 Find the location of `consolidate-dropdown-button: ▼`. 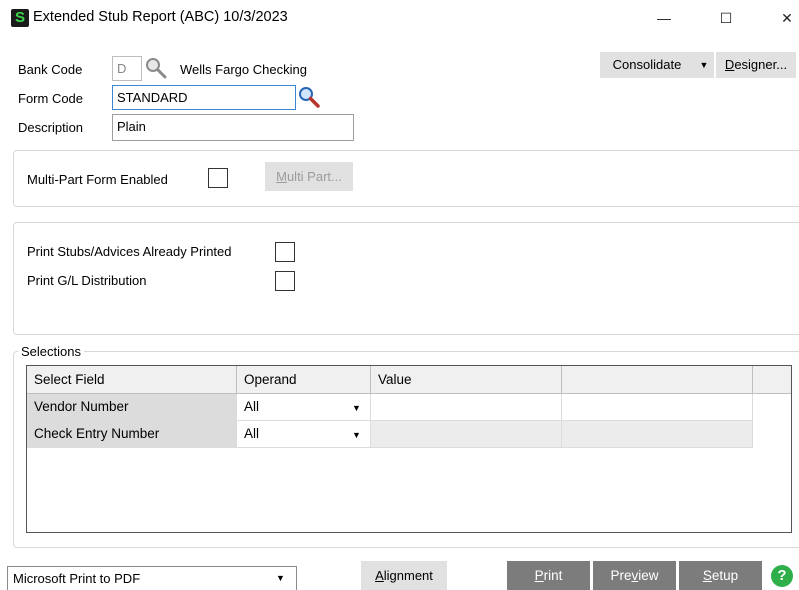

consolidate-dropdown-button: ▼ is located at coordinates (704, 65).